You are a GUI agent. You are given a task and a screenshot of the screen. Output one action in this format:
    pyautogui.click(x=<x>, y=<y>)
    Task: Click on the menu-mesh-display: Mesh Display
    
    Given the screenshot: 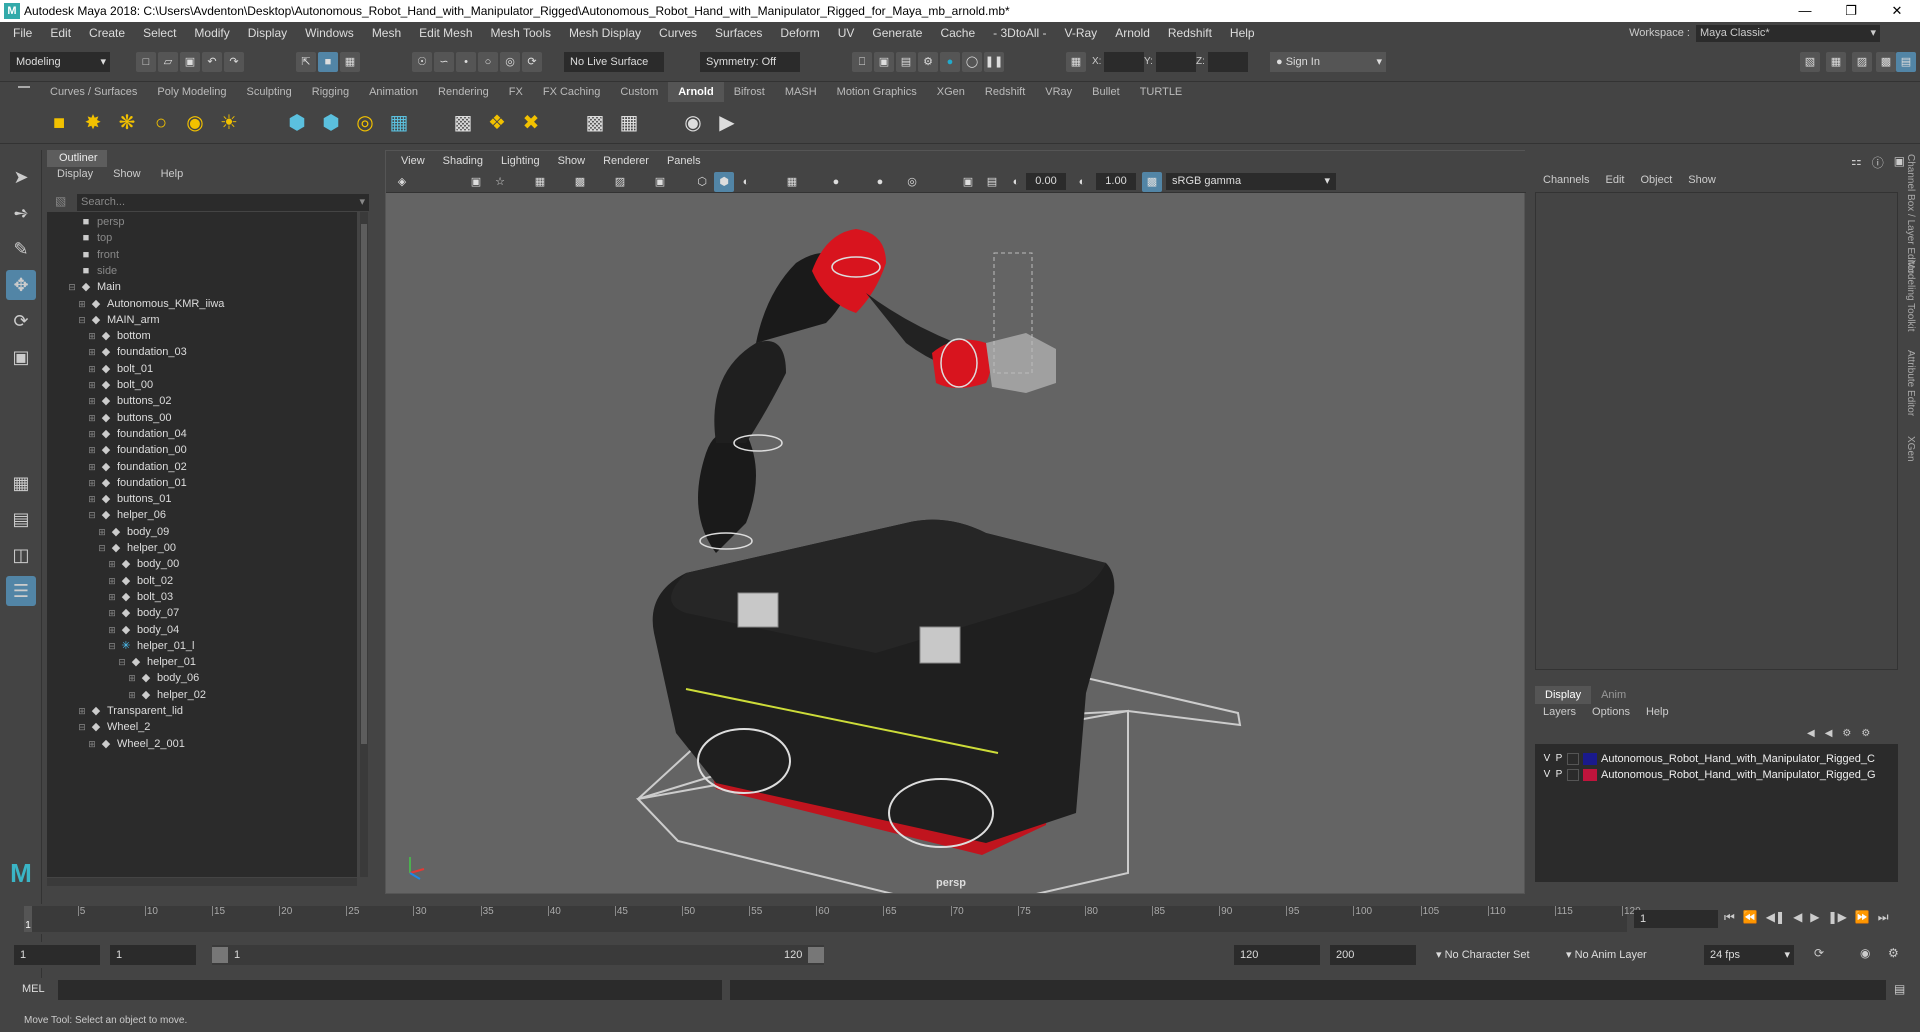 What is the action you would take?
    pyautogui.click(x=605, y=33)
    